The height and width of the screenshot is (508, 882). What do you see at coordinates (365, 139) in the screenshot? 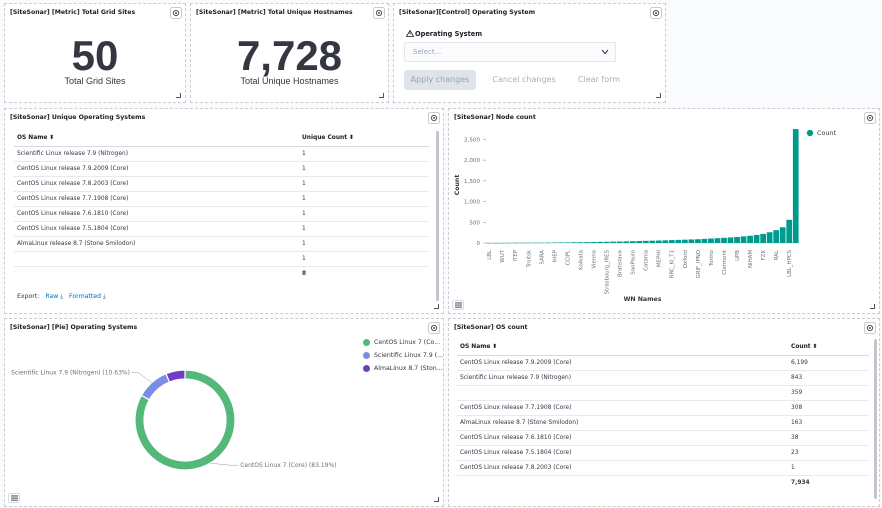
I see `column-header-unique-count: Unique Count ⬍` at bounding box center [365, 139].